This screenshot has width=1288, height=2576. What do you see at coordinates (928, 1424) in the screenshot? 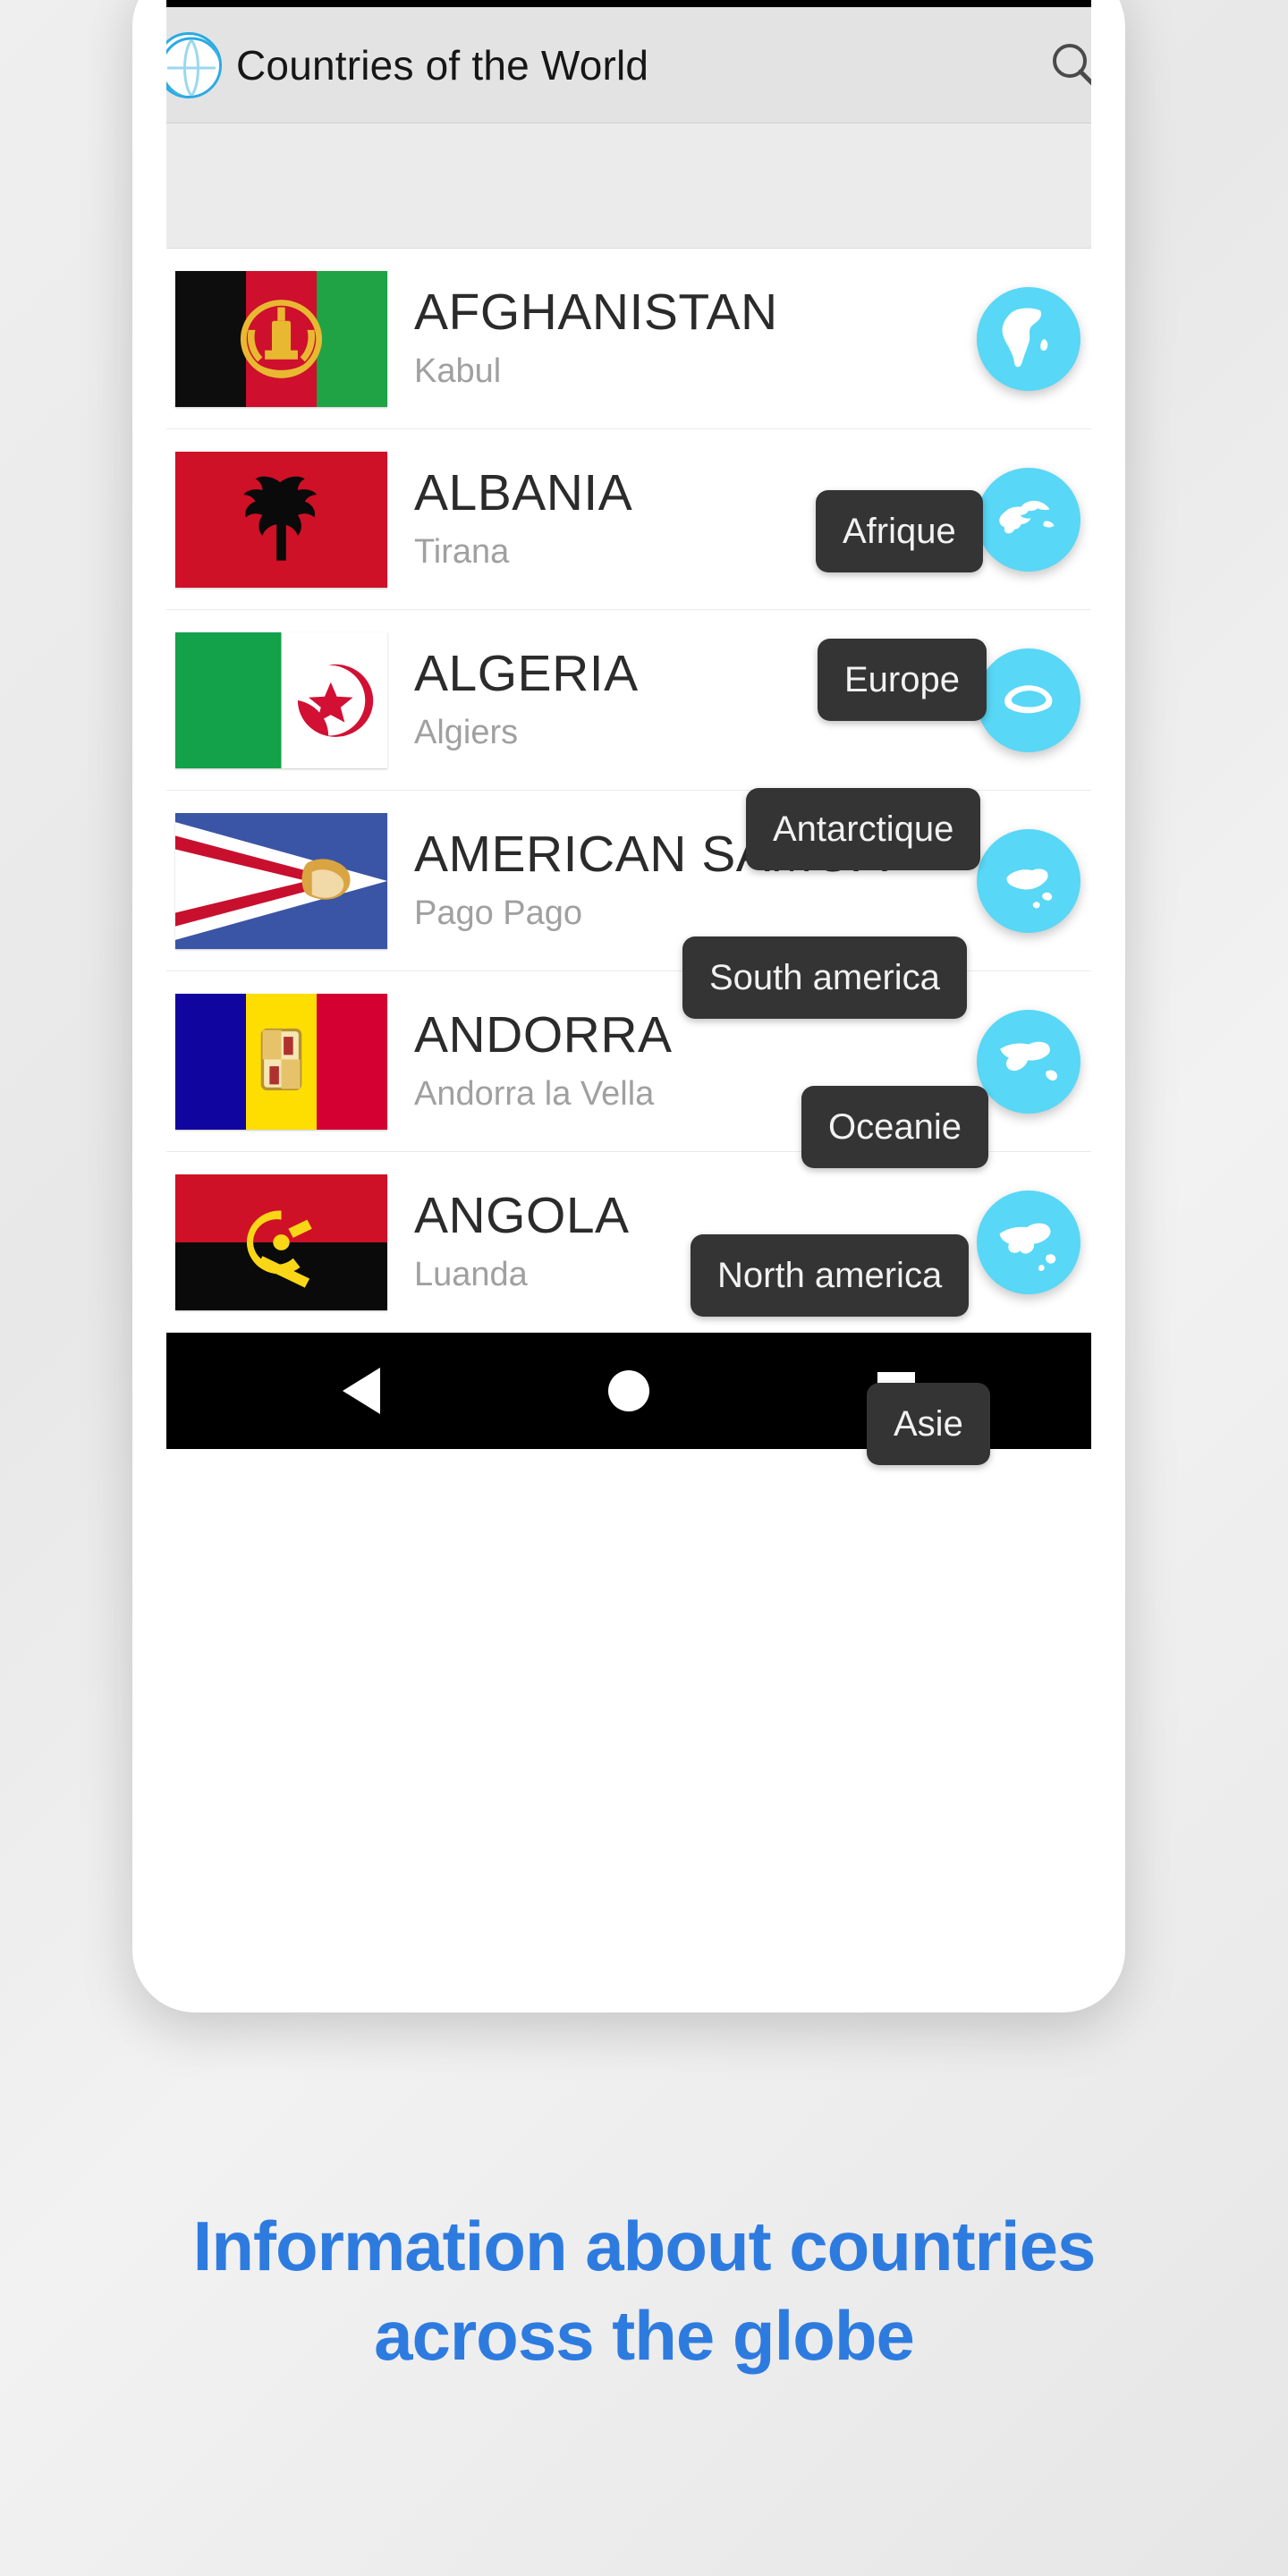
I see `chip-asie: Asie` at bounding box center [928, 1424].